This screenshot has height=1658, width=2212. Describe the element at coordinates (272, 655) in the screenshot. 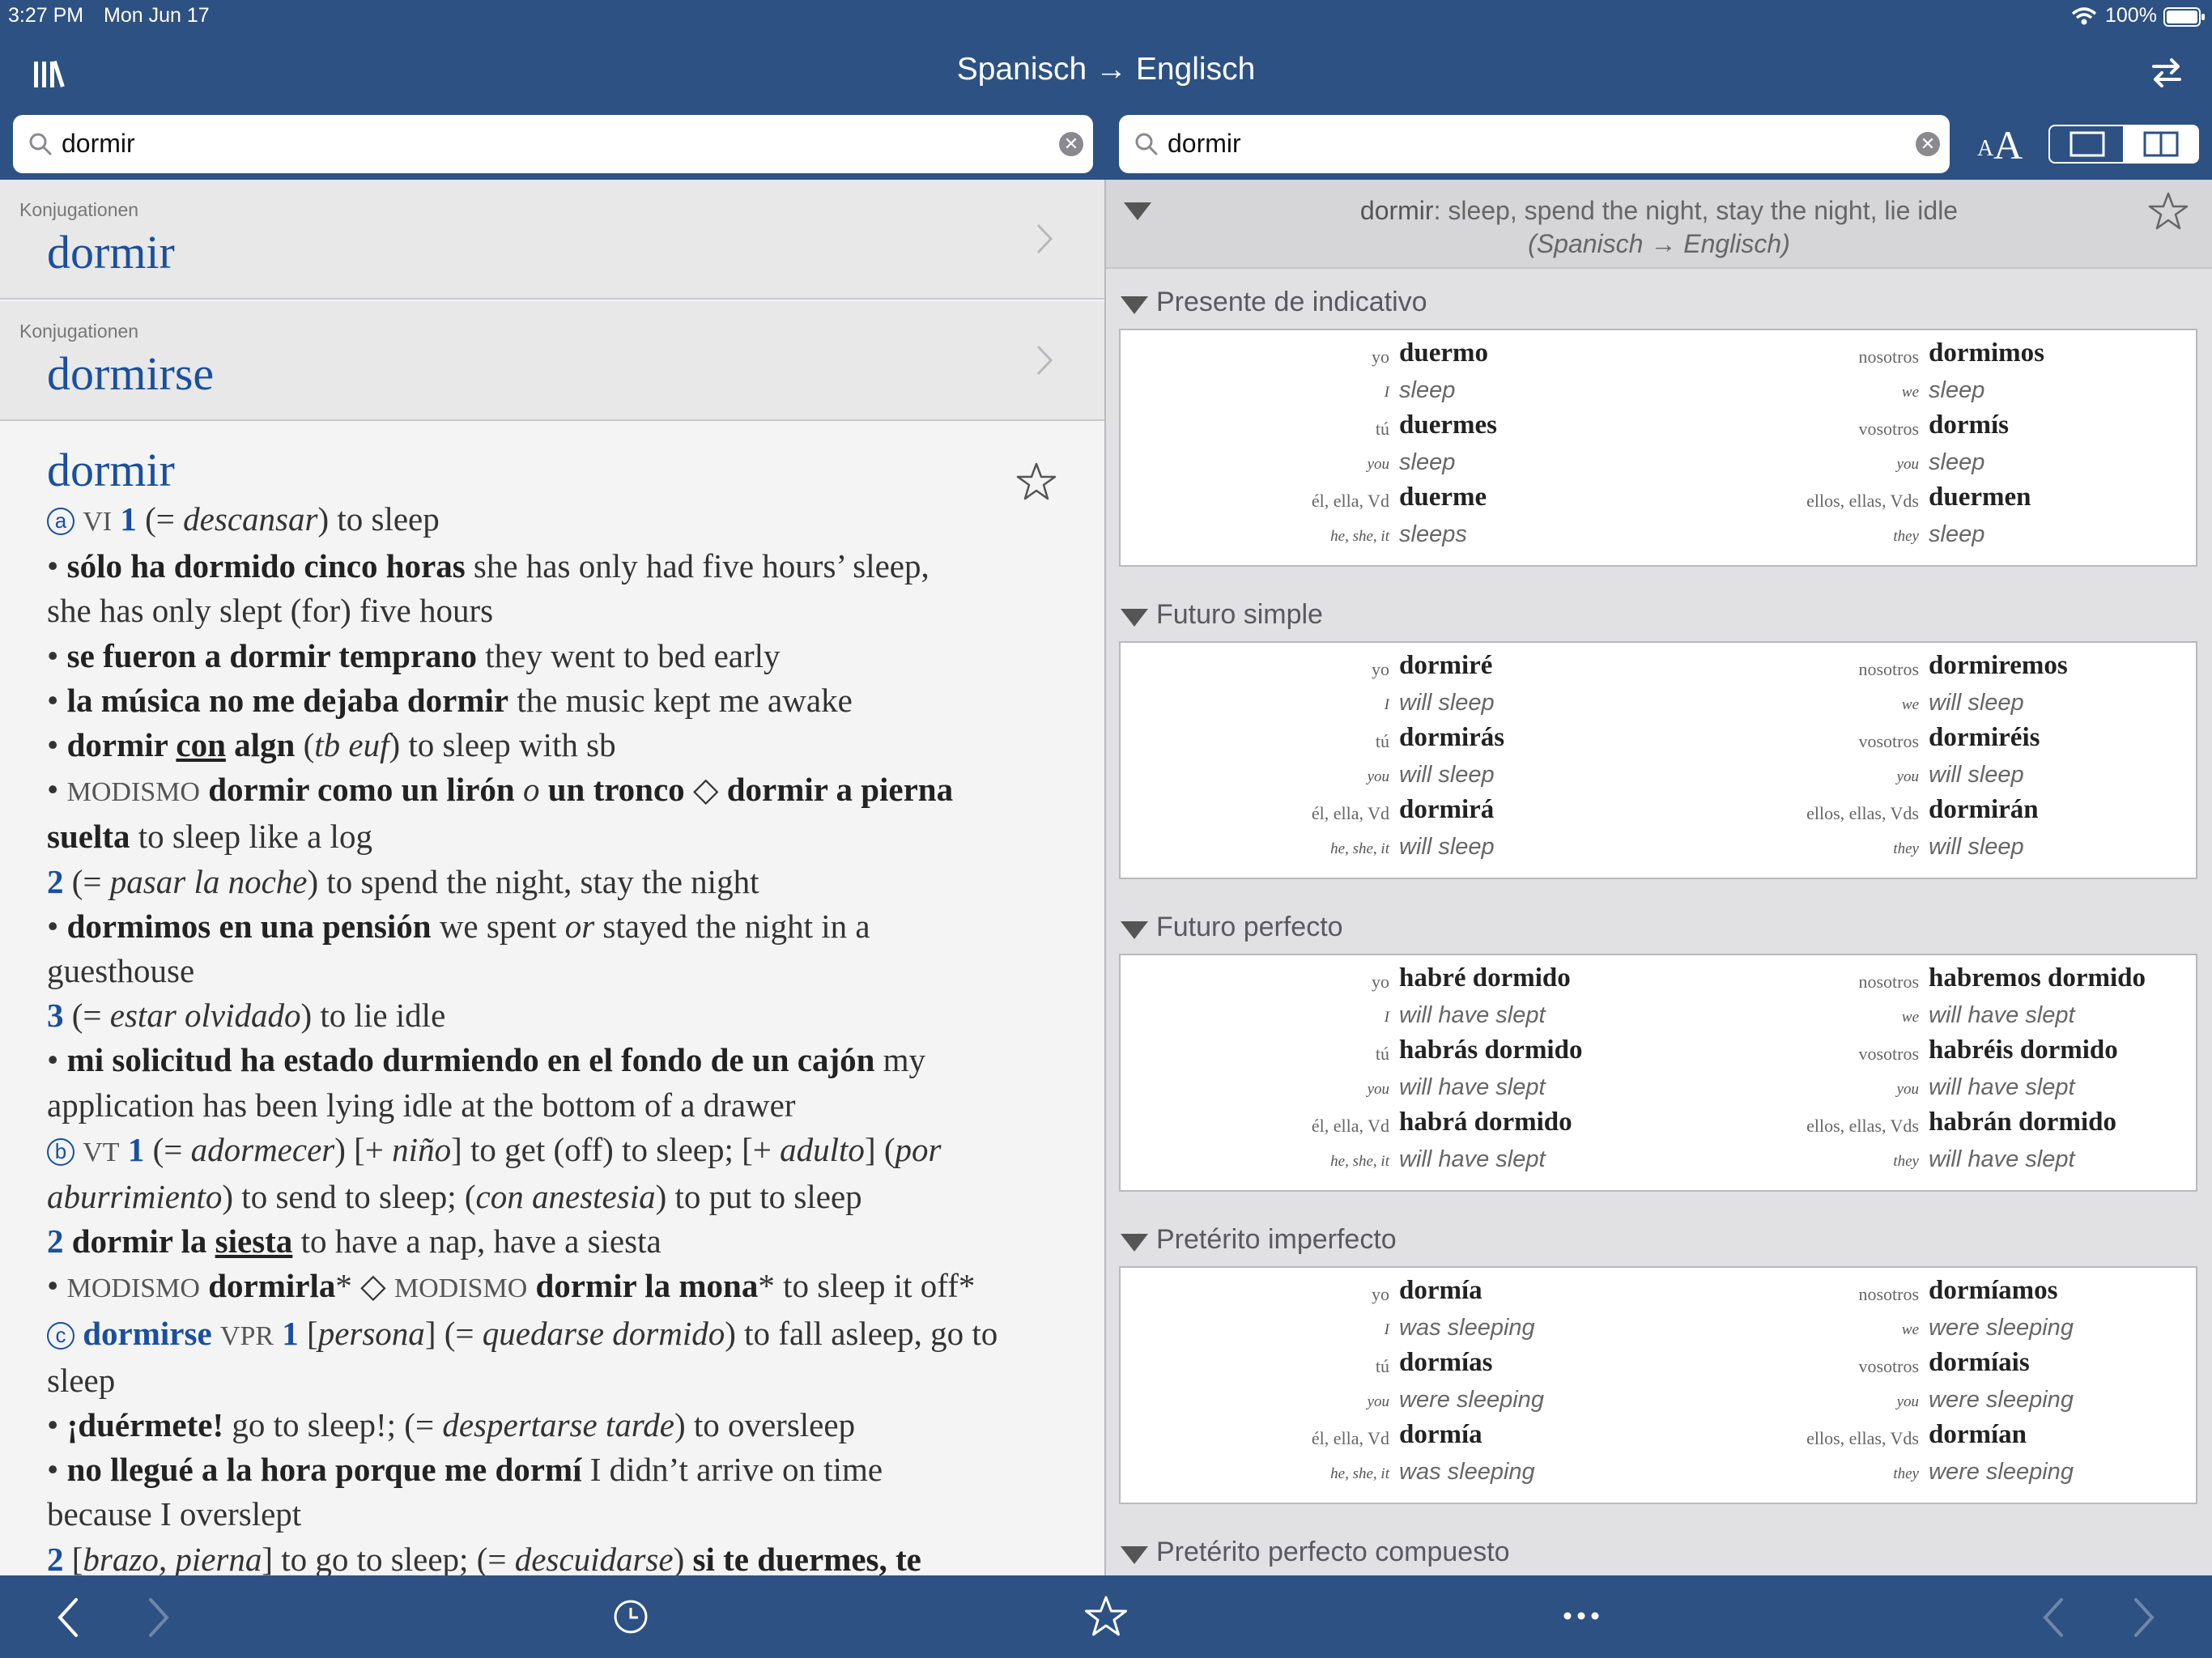

I see `entry-text: se fueron a dormir temprano` at that location.